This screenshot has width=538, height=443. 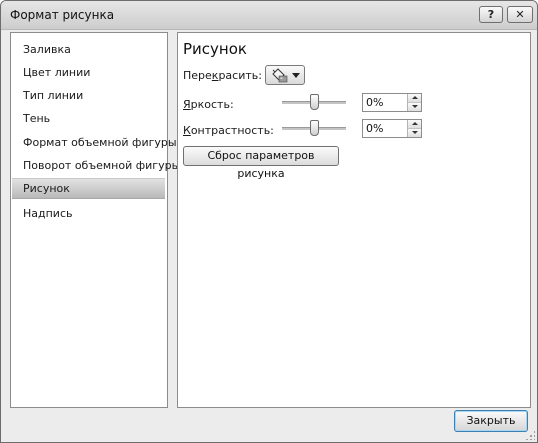 I want to click on close-icon: ✕, so click(x=520, y=14).